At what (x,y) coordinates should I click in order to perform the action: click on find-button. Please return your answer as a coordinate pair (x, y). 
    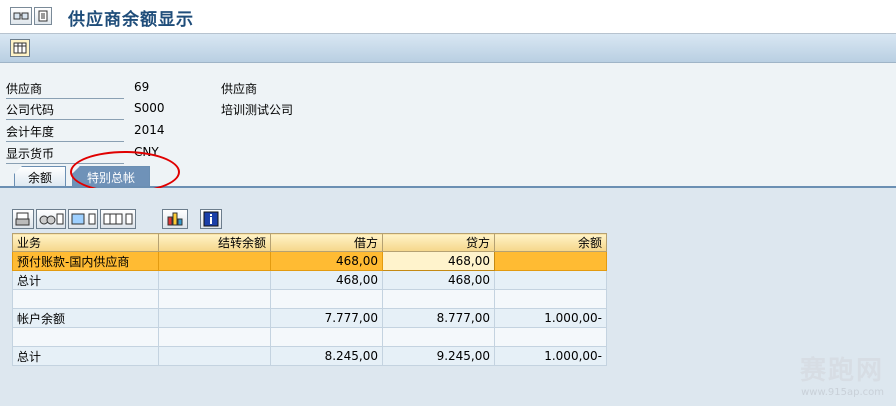
    Looking at the image, I should click on (51, 219).